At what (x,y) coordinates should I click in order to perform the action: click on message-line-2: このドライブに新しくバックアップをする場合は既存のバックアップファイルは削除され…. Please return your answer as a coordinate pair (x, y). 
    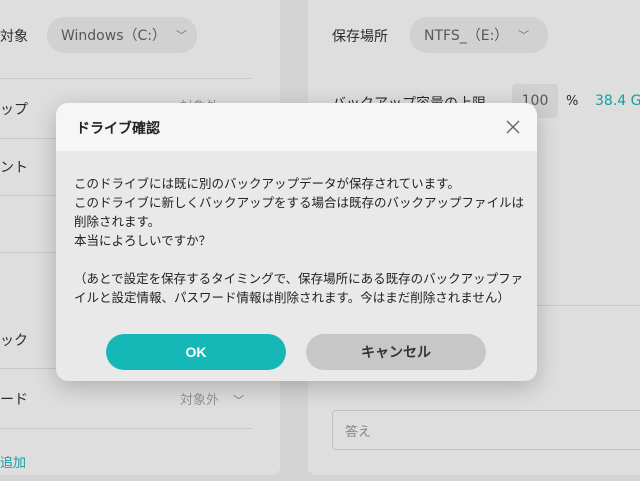
    Looking at the image, I should click on (299, 212).